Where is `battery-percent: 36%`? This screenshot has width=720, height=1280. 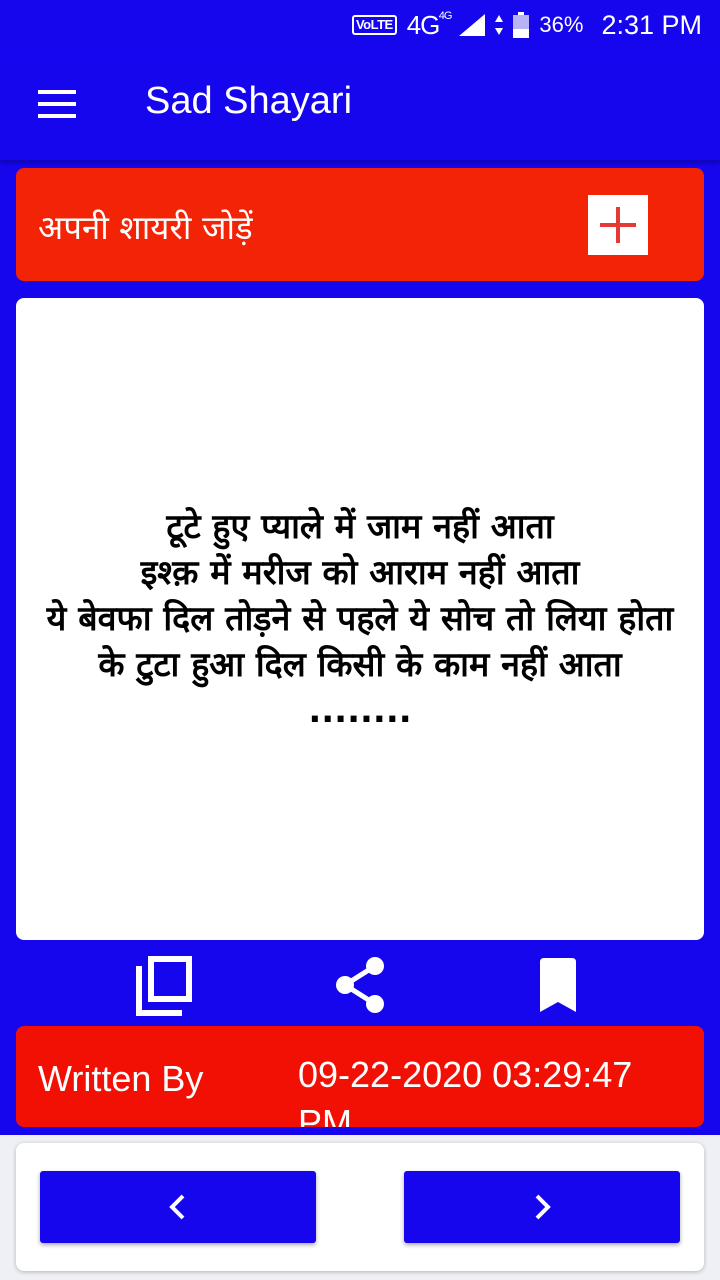 battery-percent: 36% is located at coordinates (561, 24).